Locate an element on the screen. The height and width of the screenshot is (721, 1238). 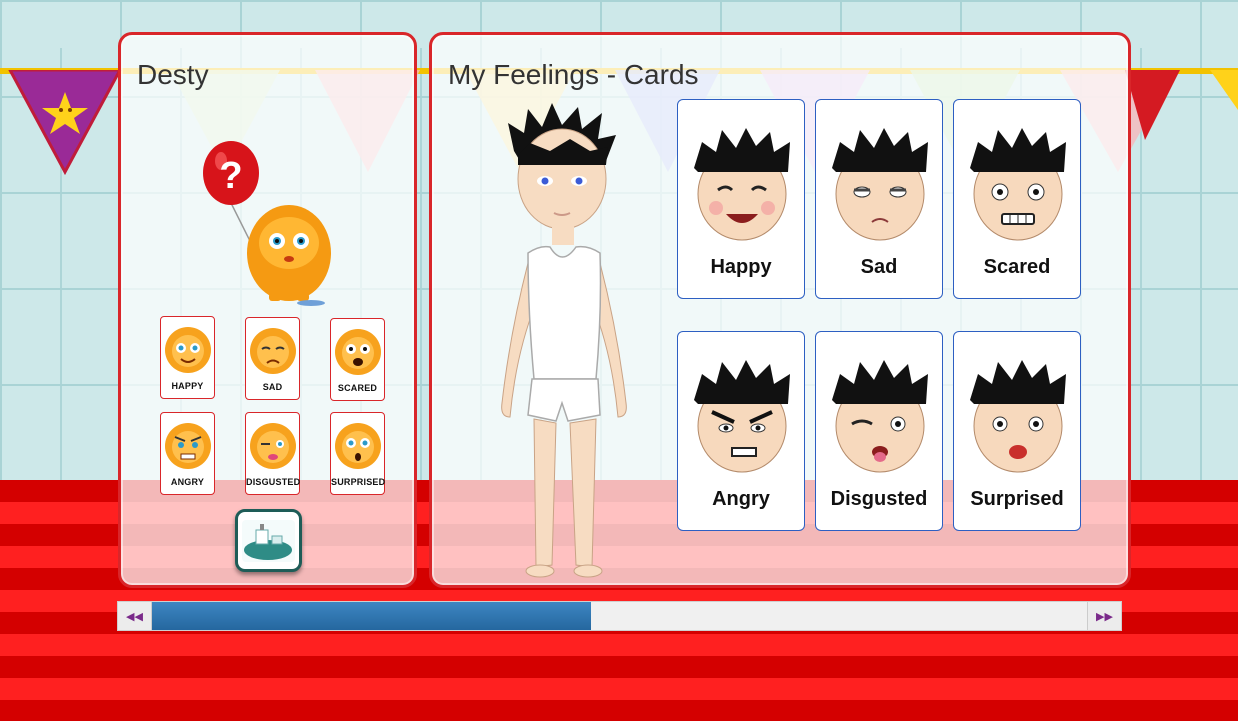
feeling-card-happy: Happy is located at coordinates (741, 199).